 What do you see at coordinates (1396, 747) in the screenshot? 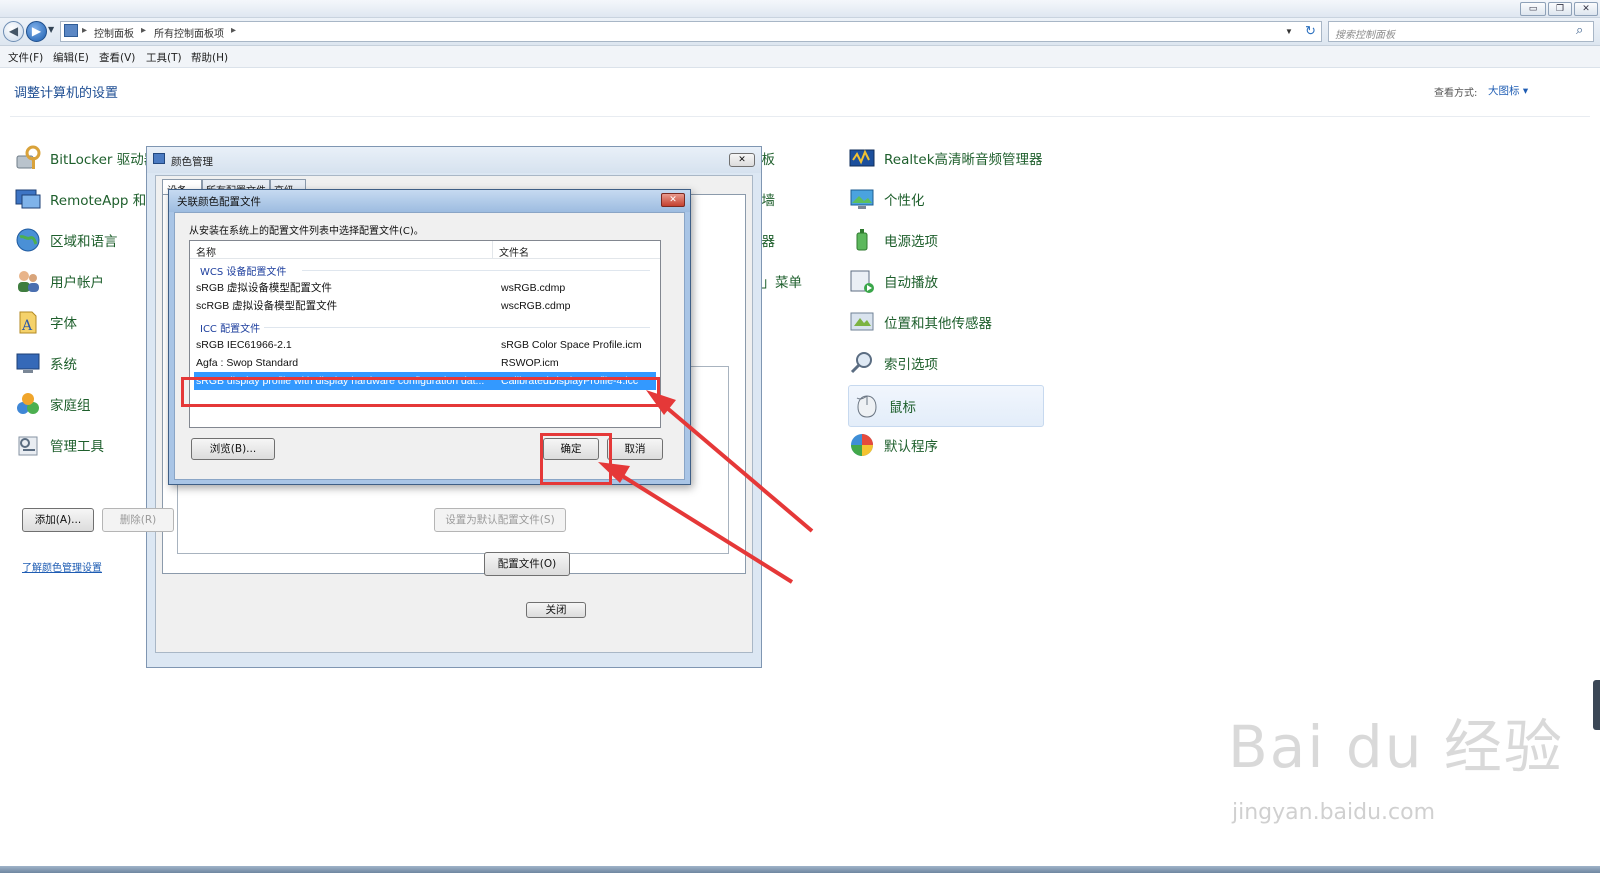
I see `watermark-brand: Bai du 经验` at bounding box center [1396, 747].